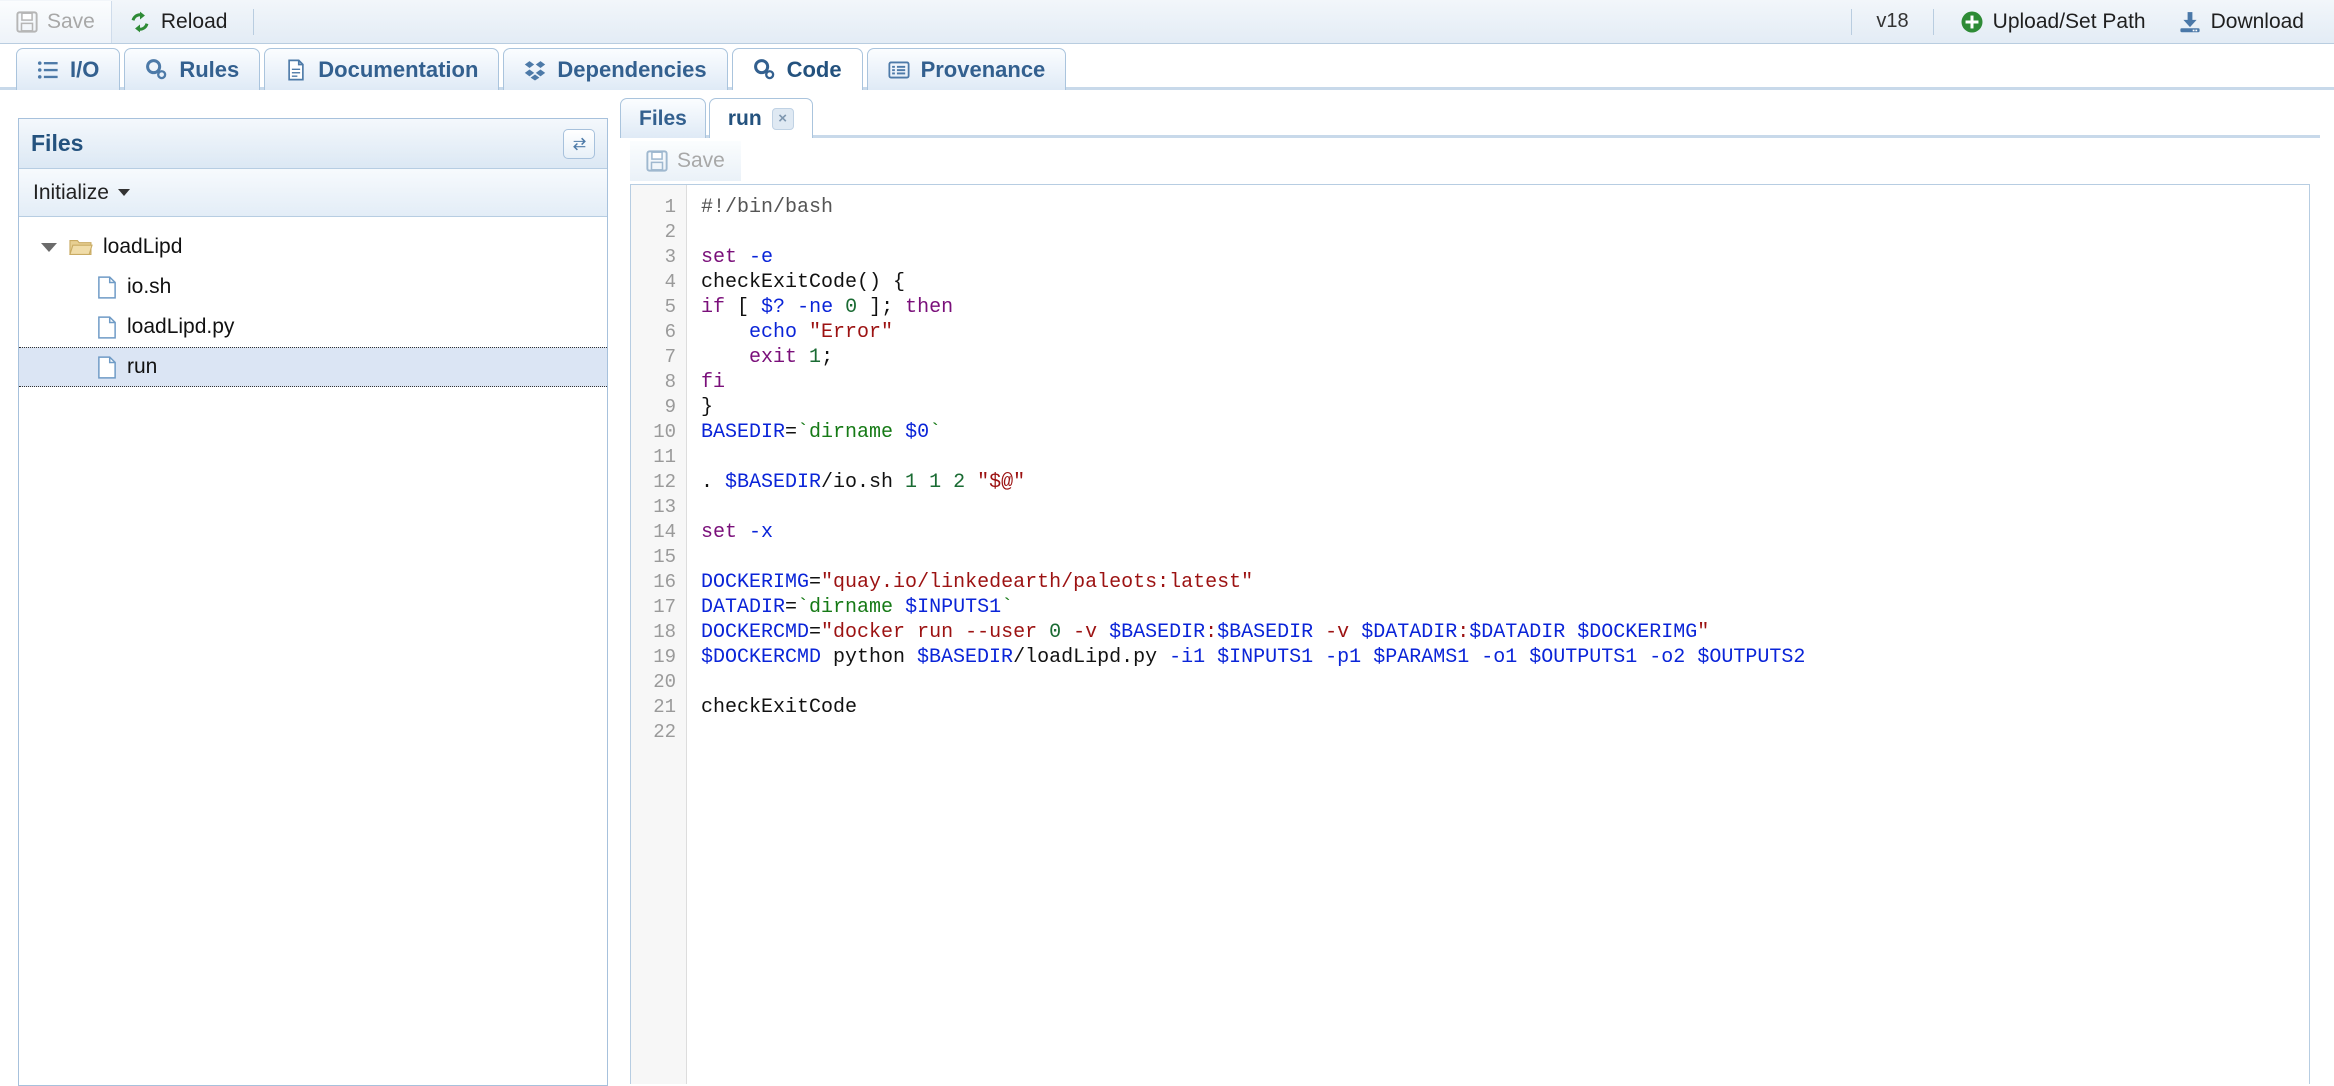  What do you see at coordinates (1637, 632) in the screenshot?
I see `code-token: $DOCKERIMG` at bounding box center [1637, 632].